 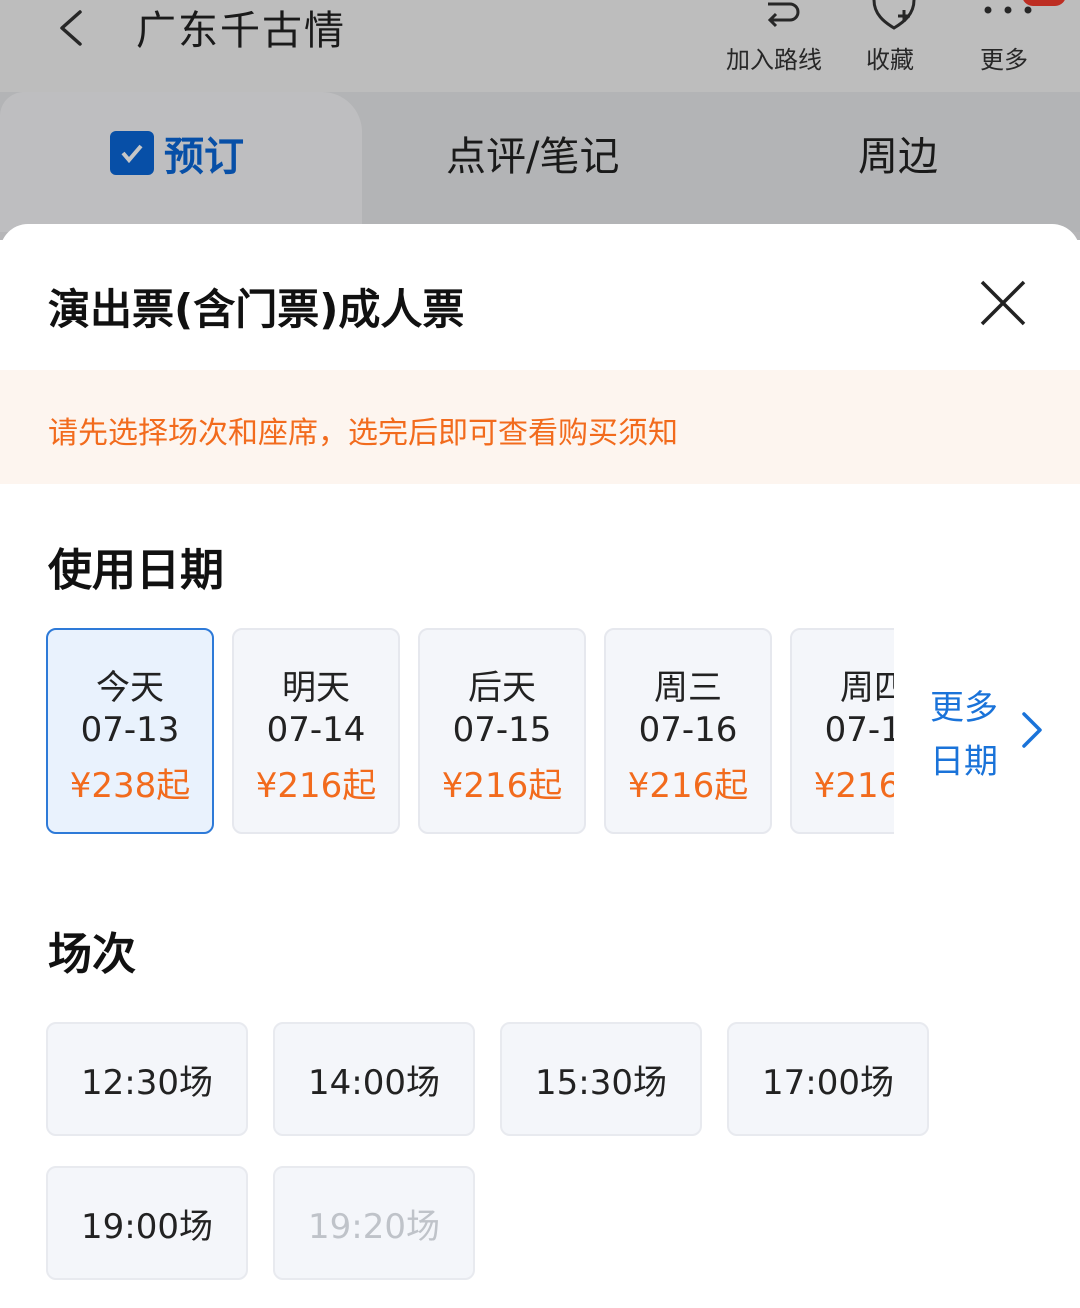 What do you see at coordinates (316, 688) in the screenshot?
I see `date-card-day: 明天` at bounding box center [316, 688].